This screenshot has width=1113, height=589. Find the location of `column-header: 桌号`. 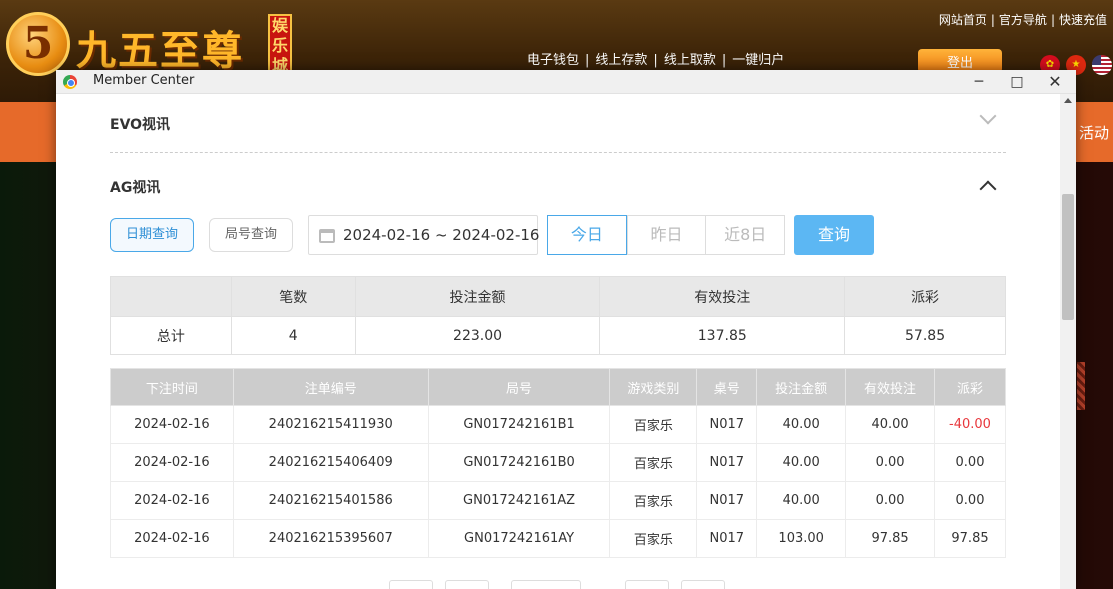

column-header: 桌号 is located at coordinates (727, 387).